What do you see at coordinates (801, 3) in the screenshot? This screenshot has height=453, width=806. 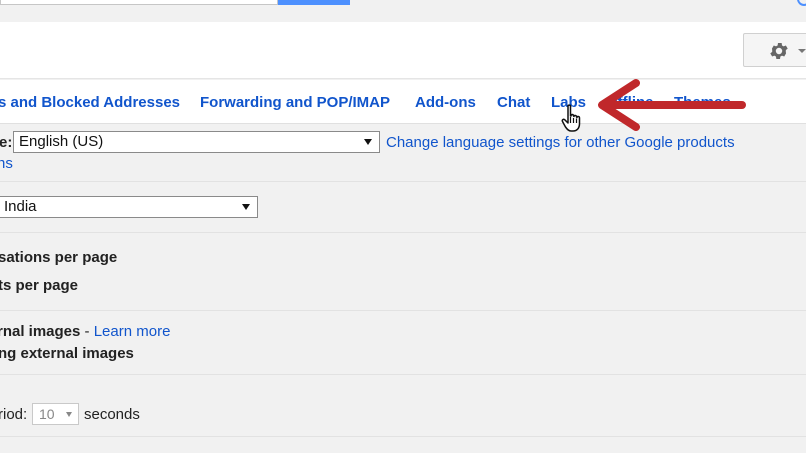 I see `account-corner` at bounding box center [801, 3].